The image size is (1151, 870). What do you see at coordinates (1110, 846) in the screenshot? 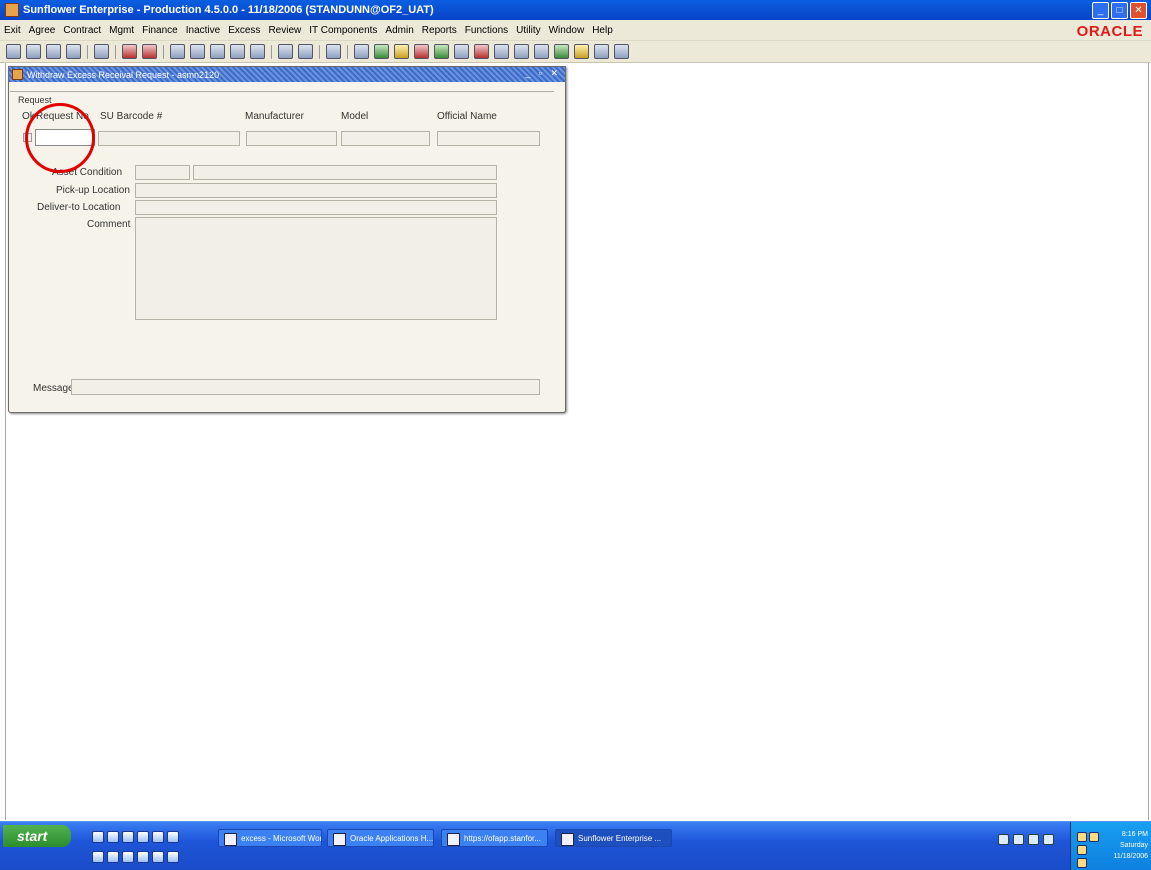
I see `clock-area: 8:16 PM Saturday 11/18/2006` at bounding box center [1110, 846].